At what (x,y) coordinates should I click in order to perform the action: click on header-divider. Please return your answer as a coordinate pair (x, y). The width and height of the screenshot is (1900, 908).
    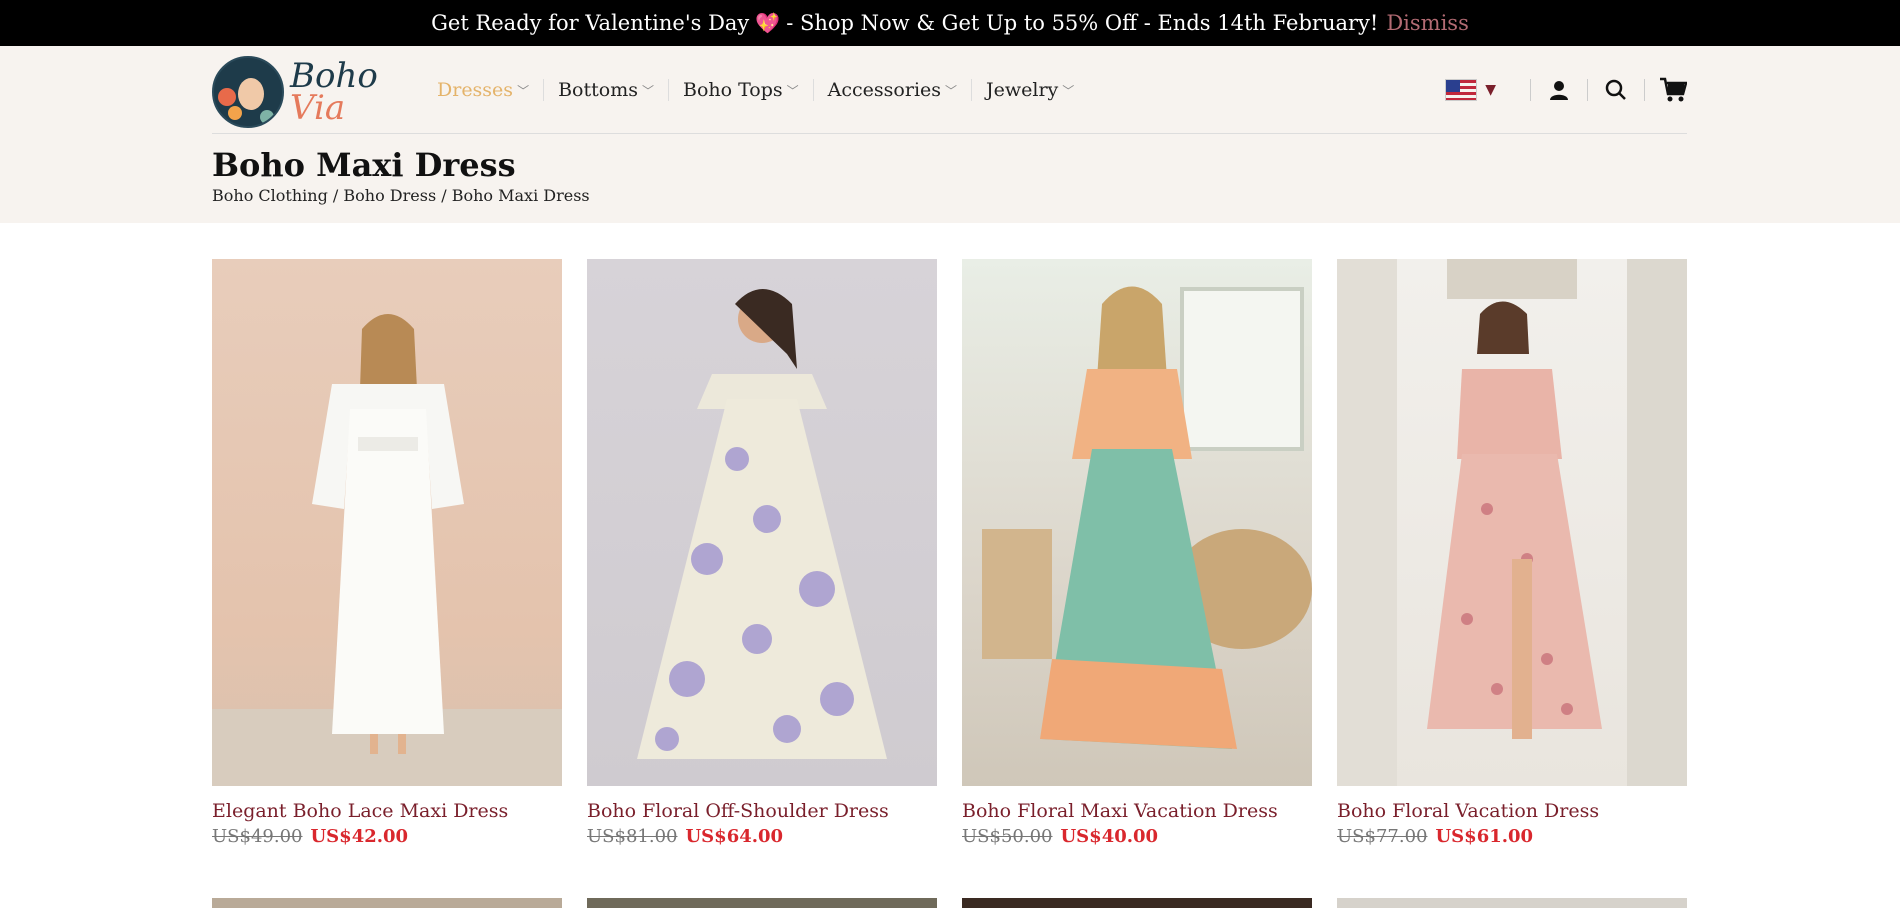
    Looking at the image, I should click on (949, 133).